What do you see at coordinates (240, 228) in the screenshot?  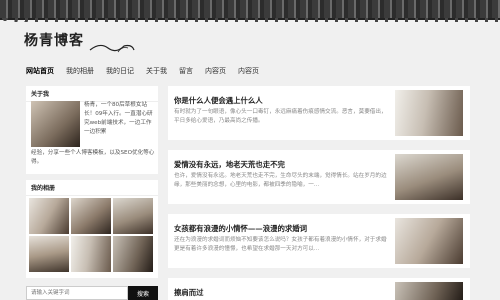 I see `post-title: 女孩都有浪漫的小情怀——浪漫的求婚词` at bounding box center [240, 228].